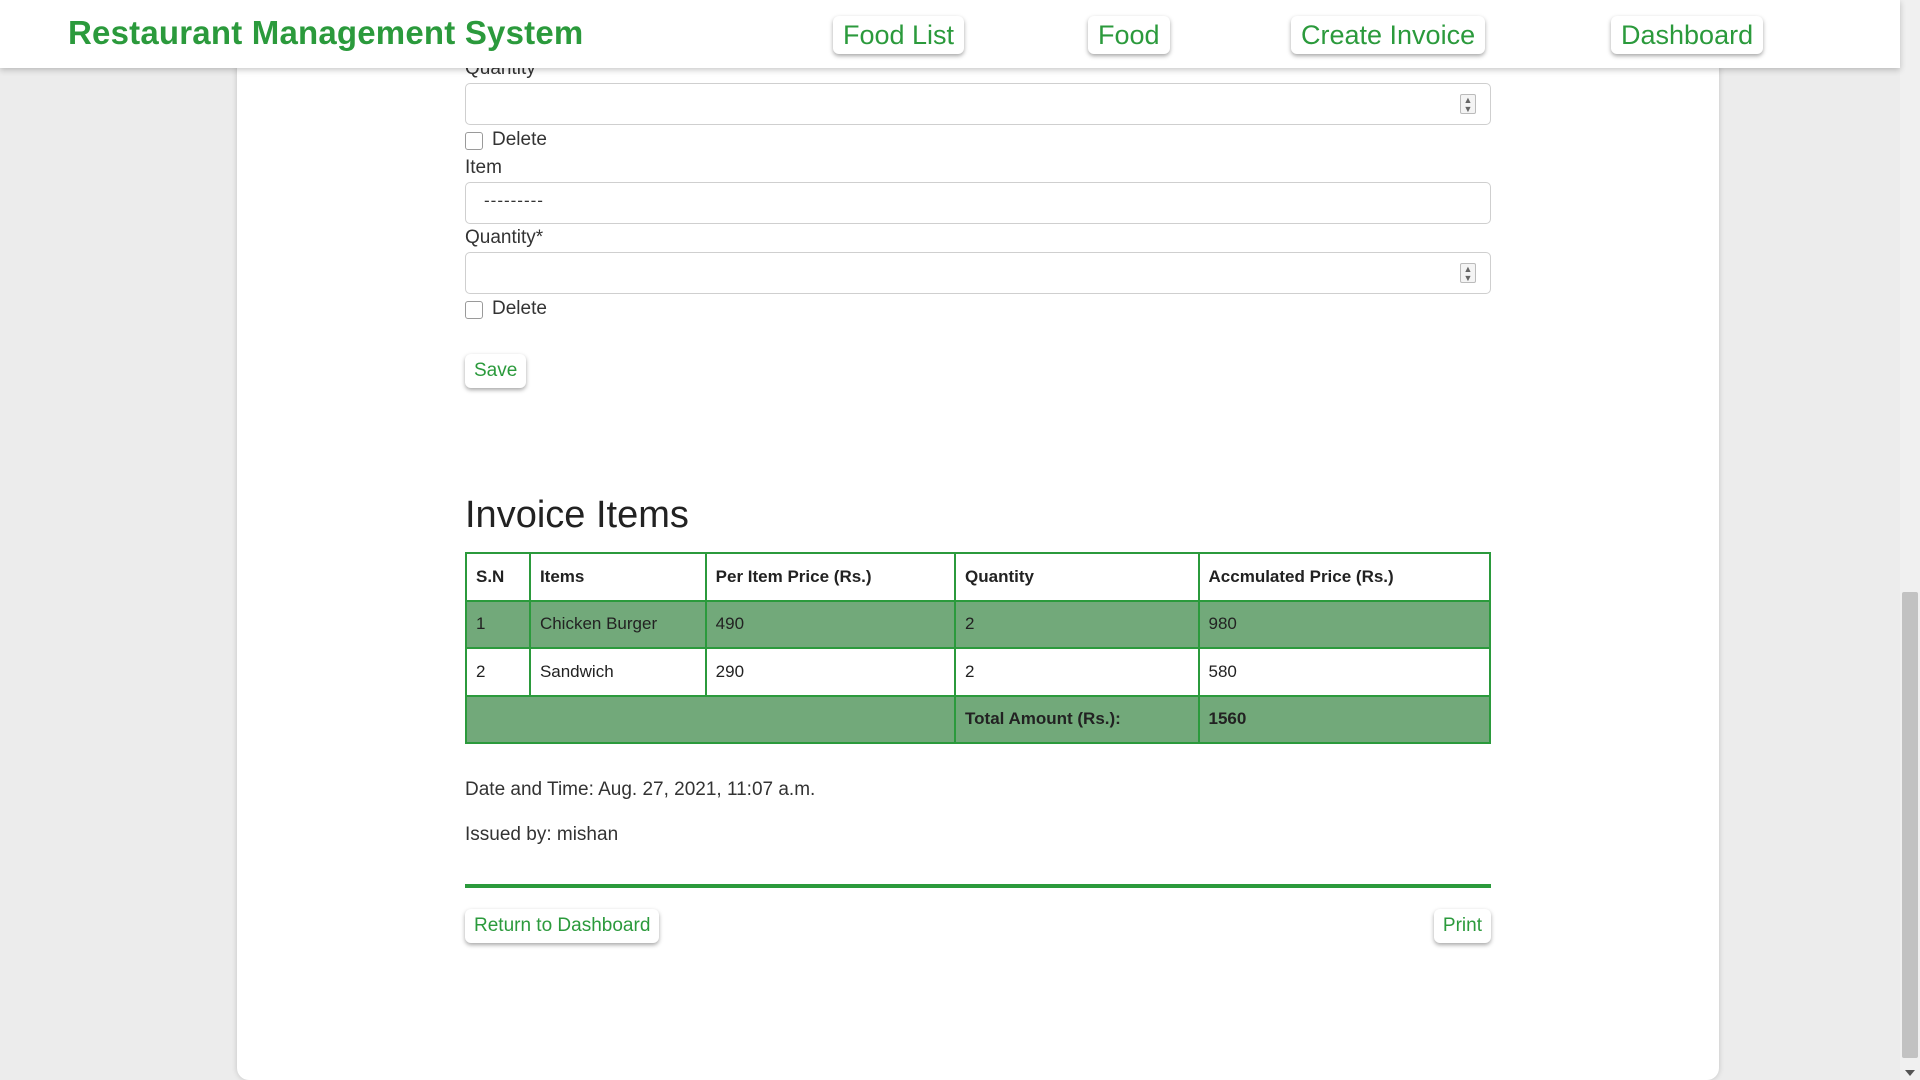 This screenshot has width=1920, height=1080. Describe the element at coordinates (1129, 35) in the screenshot. I see `nav-food: Food` at that location.